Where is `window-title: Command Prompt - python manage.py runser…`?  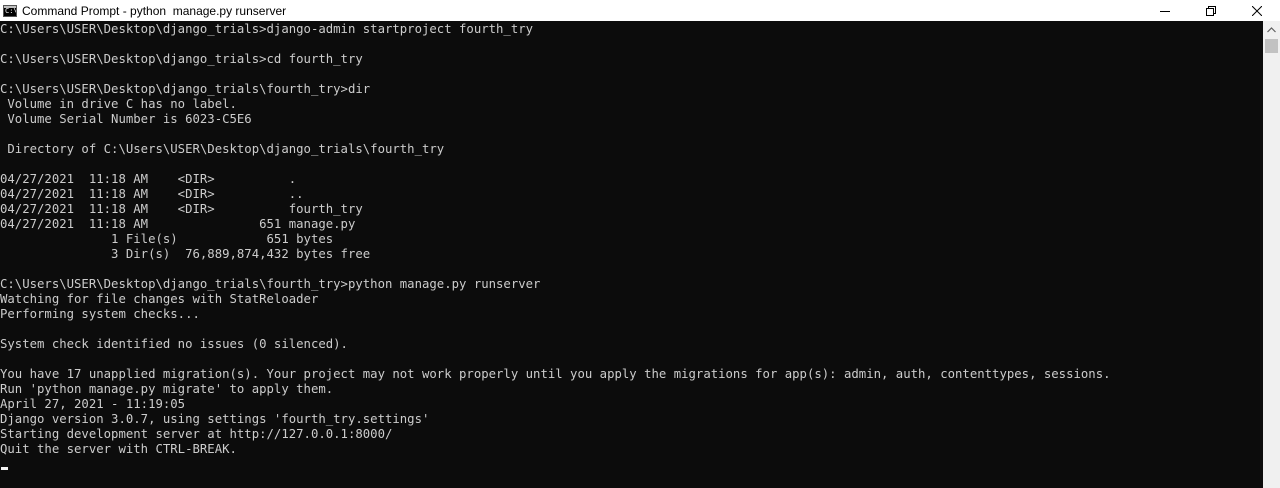 window-title: Command Prompt - python manage.py runser… is located at coordinates (154, 10).